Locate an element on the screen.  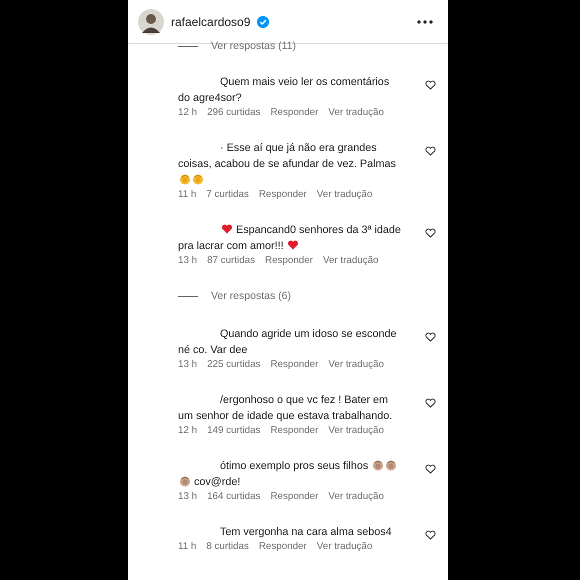
likes-count: 149 curtidas is located at coordinates (233, 430).